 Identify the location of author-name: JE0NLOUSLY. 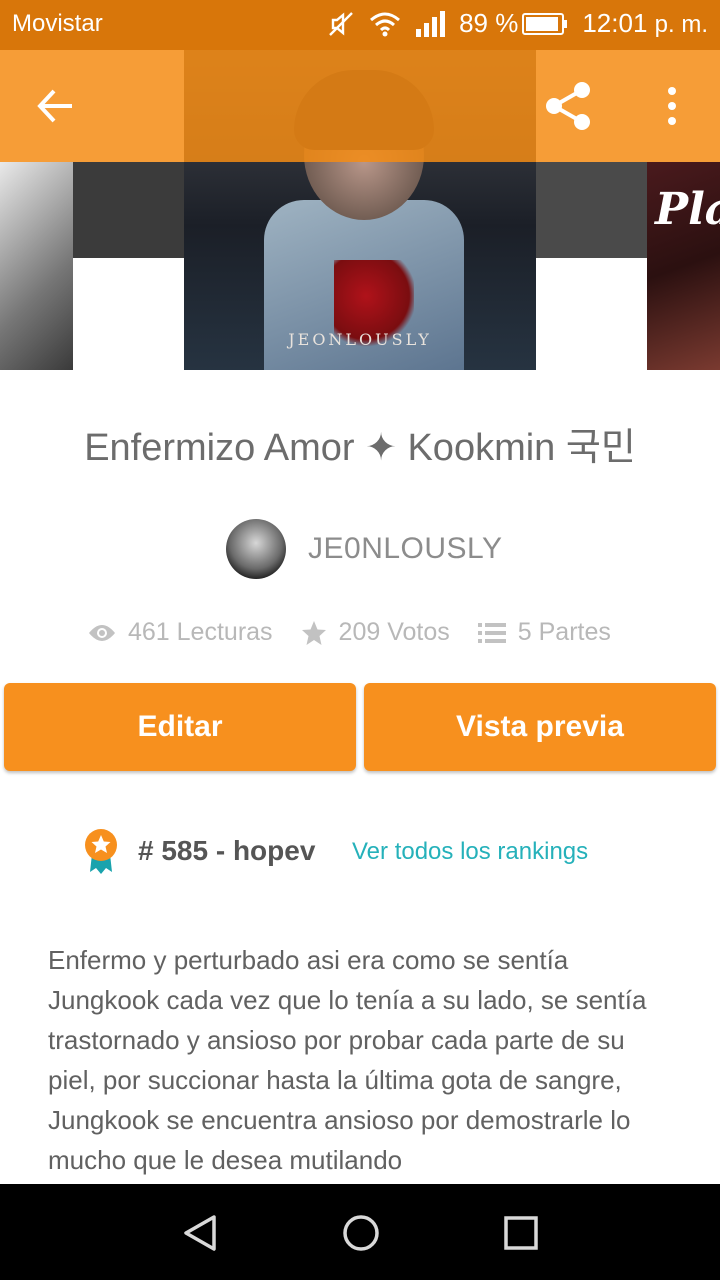
(405, 549).